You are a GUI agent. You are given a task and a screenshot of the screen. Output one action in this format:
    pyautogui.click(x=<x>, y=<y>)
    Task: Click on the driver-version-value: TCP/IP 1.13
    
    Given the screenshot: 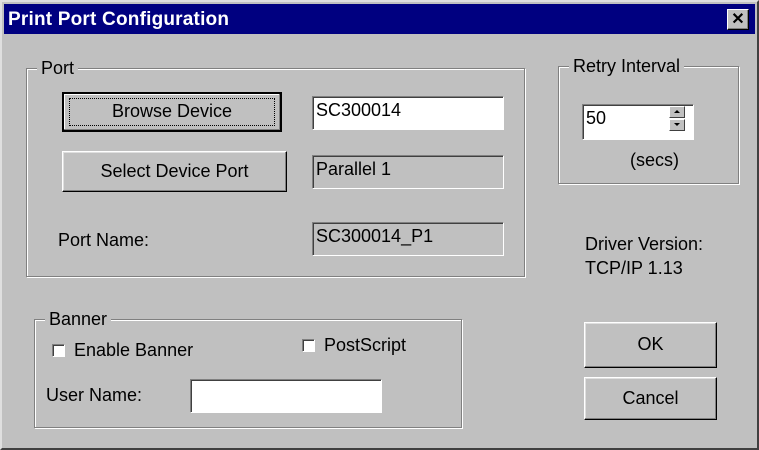 What is the action you would take?
    pyautogui.click(x=634, y=268)
    